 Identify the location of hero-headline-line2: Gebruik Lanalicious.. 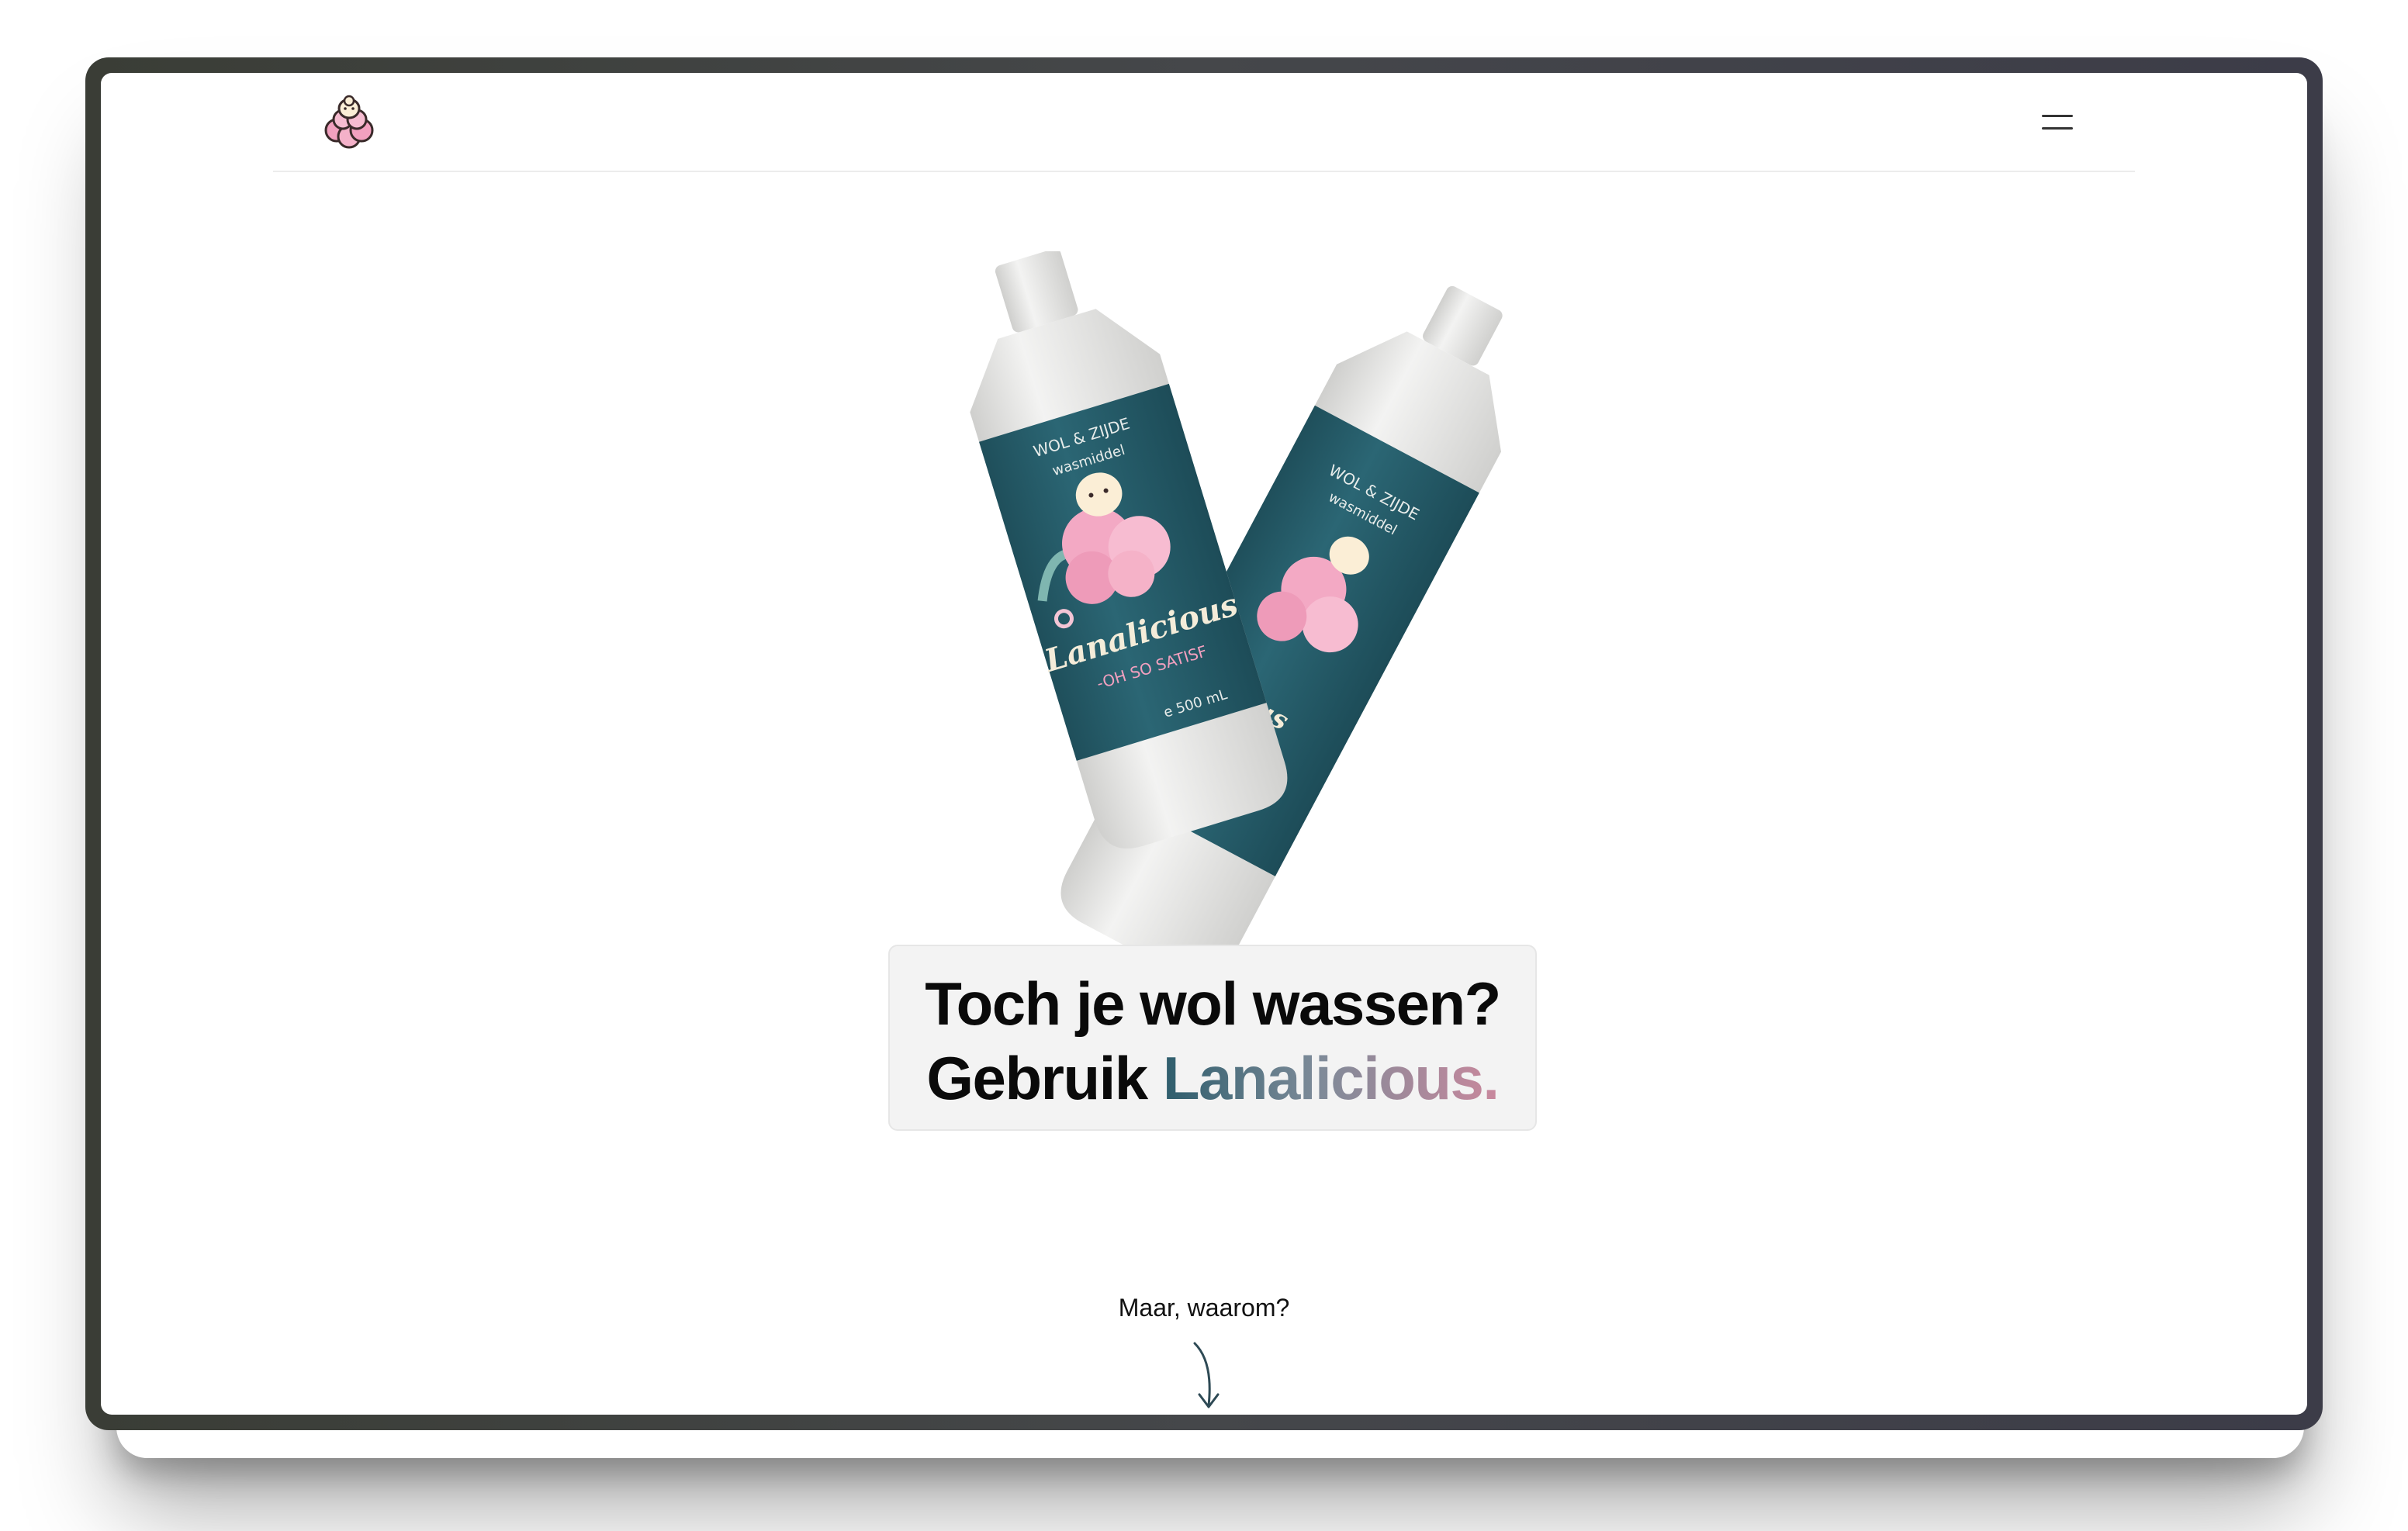
(1212, 1078).